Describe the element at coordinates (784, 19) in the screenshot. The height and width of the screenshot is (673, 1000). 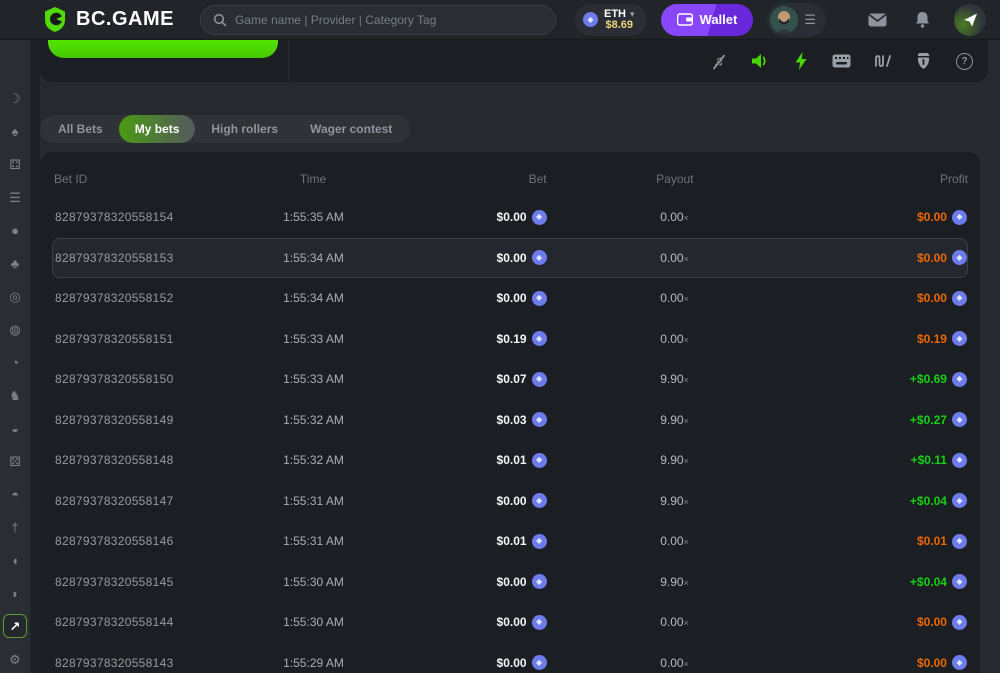
I see `avatar` at that location.